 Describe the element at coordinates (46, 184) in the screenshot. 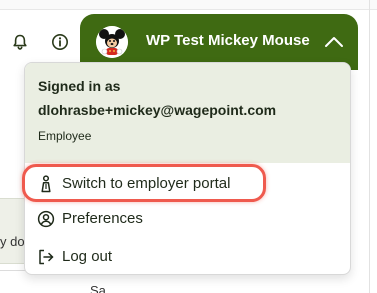

I see `person-switch-icon` at that location.